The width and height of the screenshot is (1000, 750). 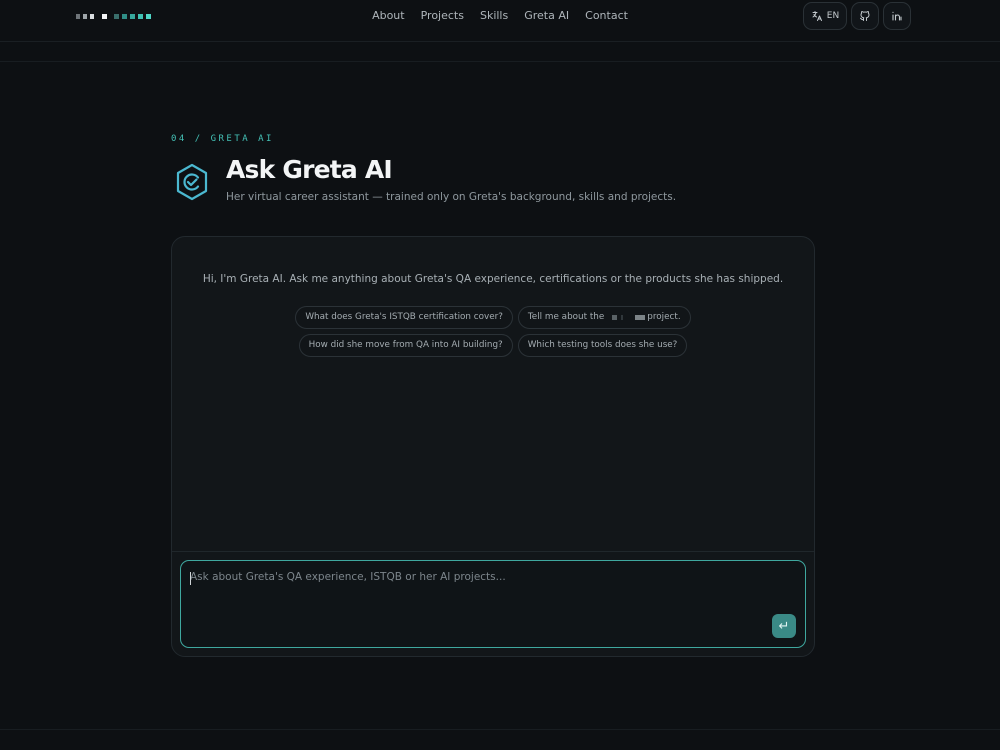 What do you see at coordinates (388, 16) in the screenshot?
I see `nav-link-about: About` at bounding box center [388, 16].